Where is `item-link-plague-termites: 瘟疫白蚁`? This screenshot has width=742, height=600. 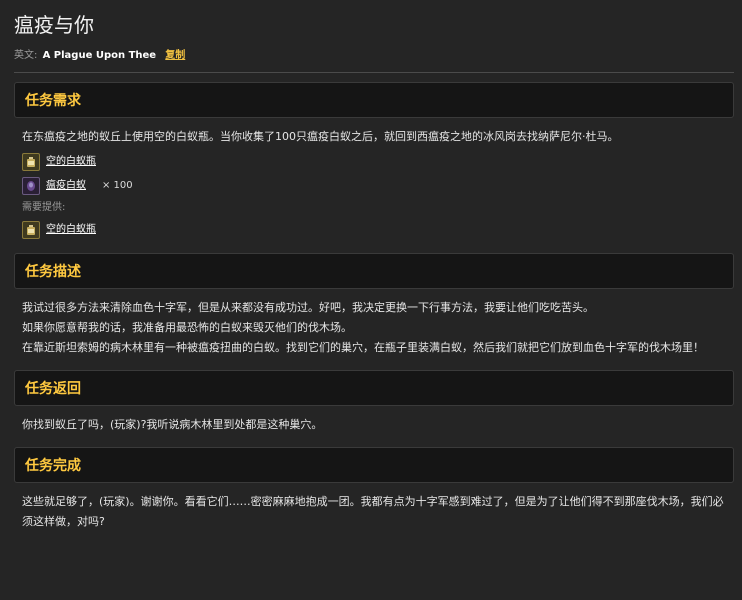 item-link-plague-termites: 瘟疫白蚁 is located at coordinates (66, 186).